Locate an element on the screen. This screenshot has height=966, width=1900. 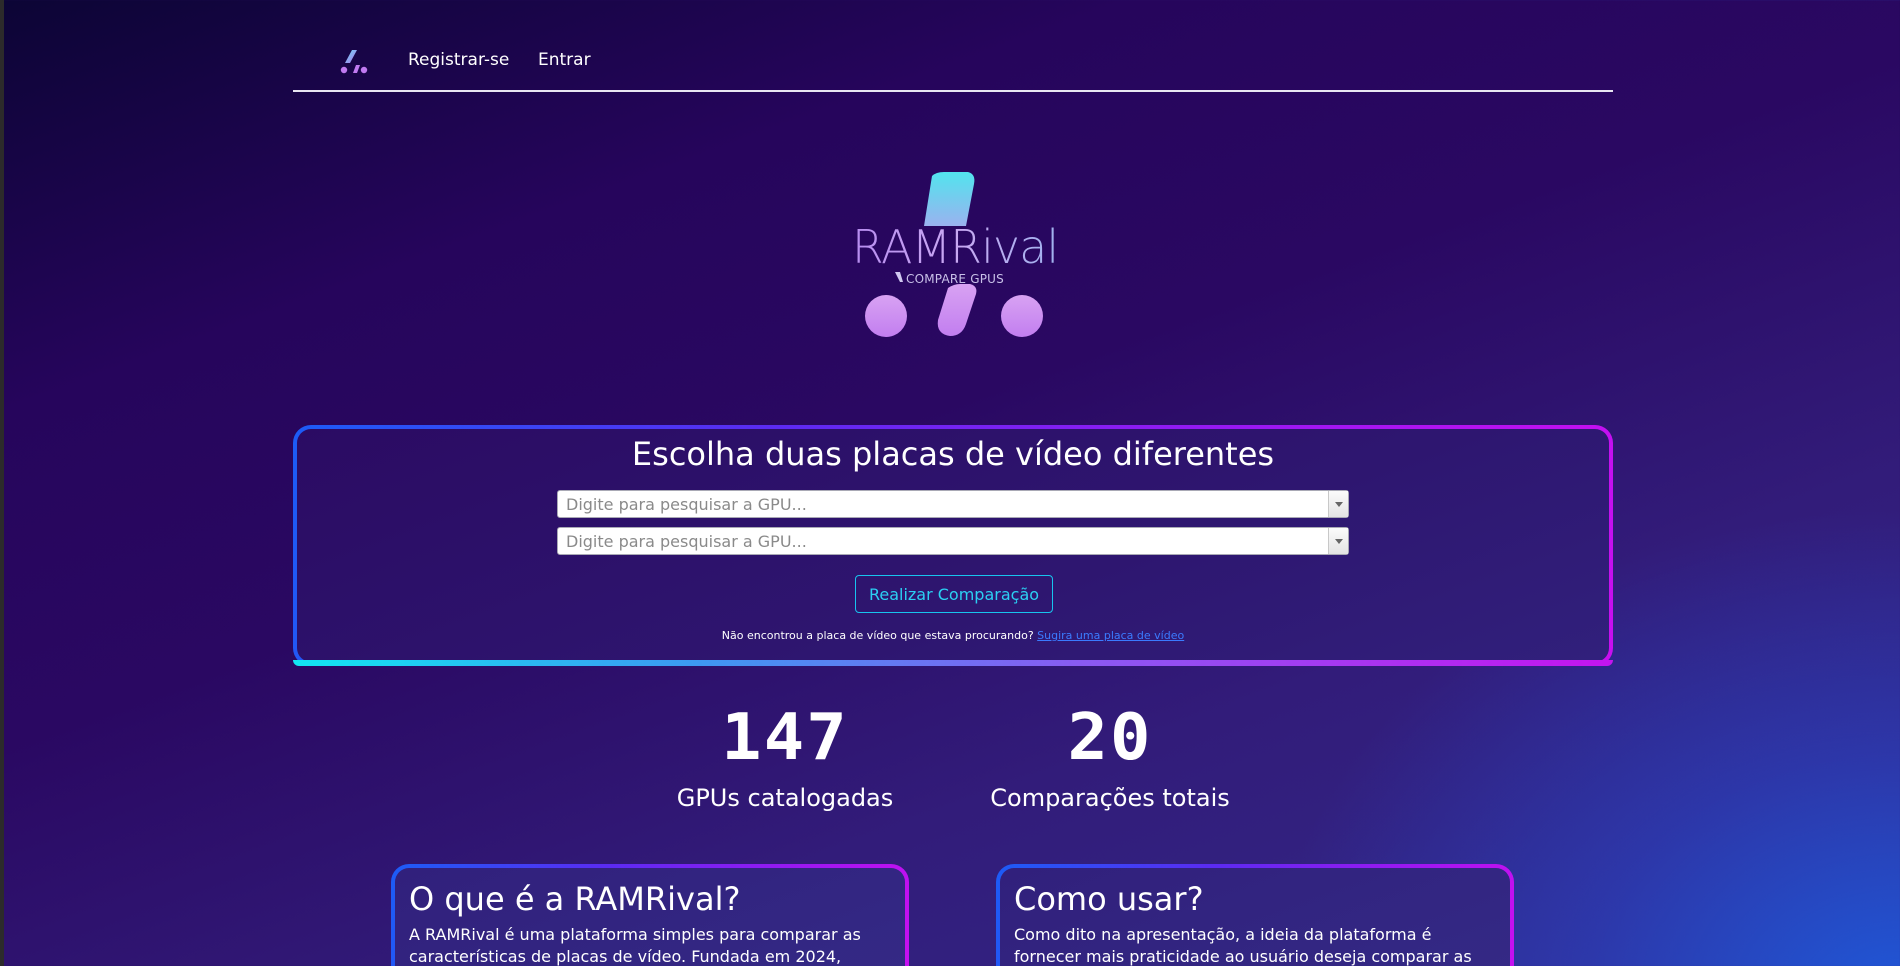
about-card-title: O que é a RAMRival? is located at coordinates (575, 899).